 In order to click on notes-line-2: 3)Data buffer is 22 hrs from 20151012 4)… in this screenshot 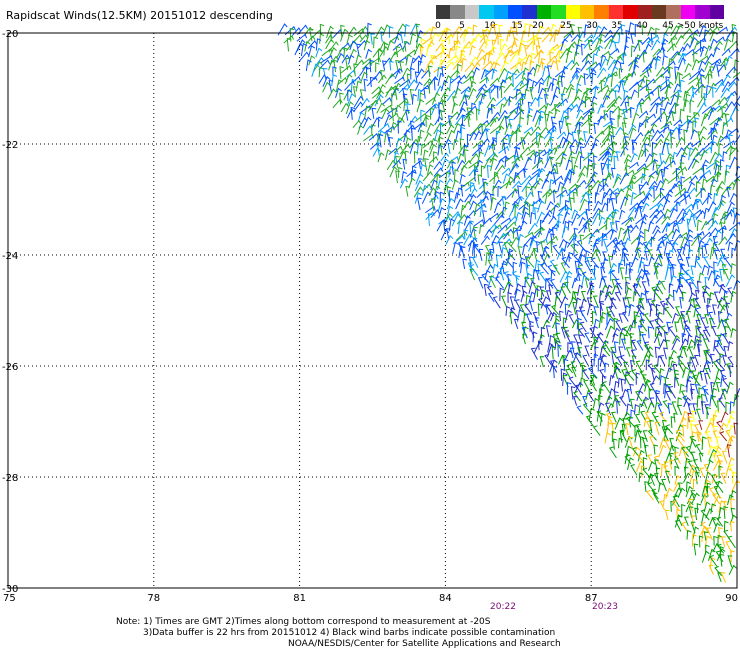, I will do `click(349, 633)`.